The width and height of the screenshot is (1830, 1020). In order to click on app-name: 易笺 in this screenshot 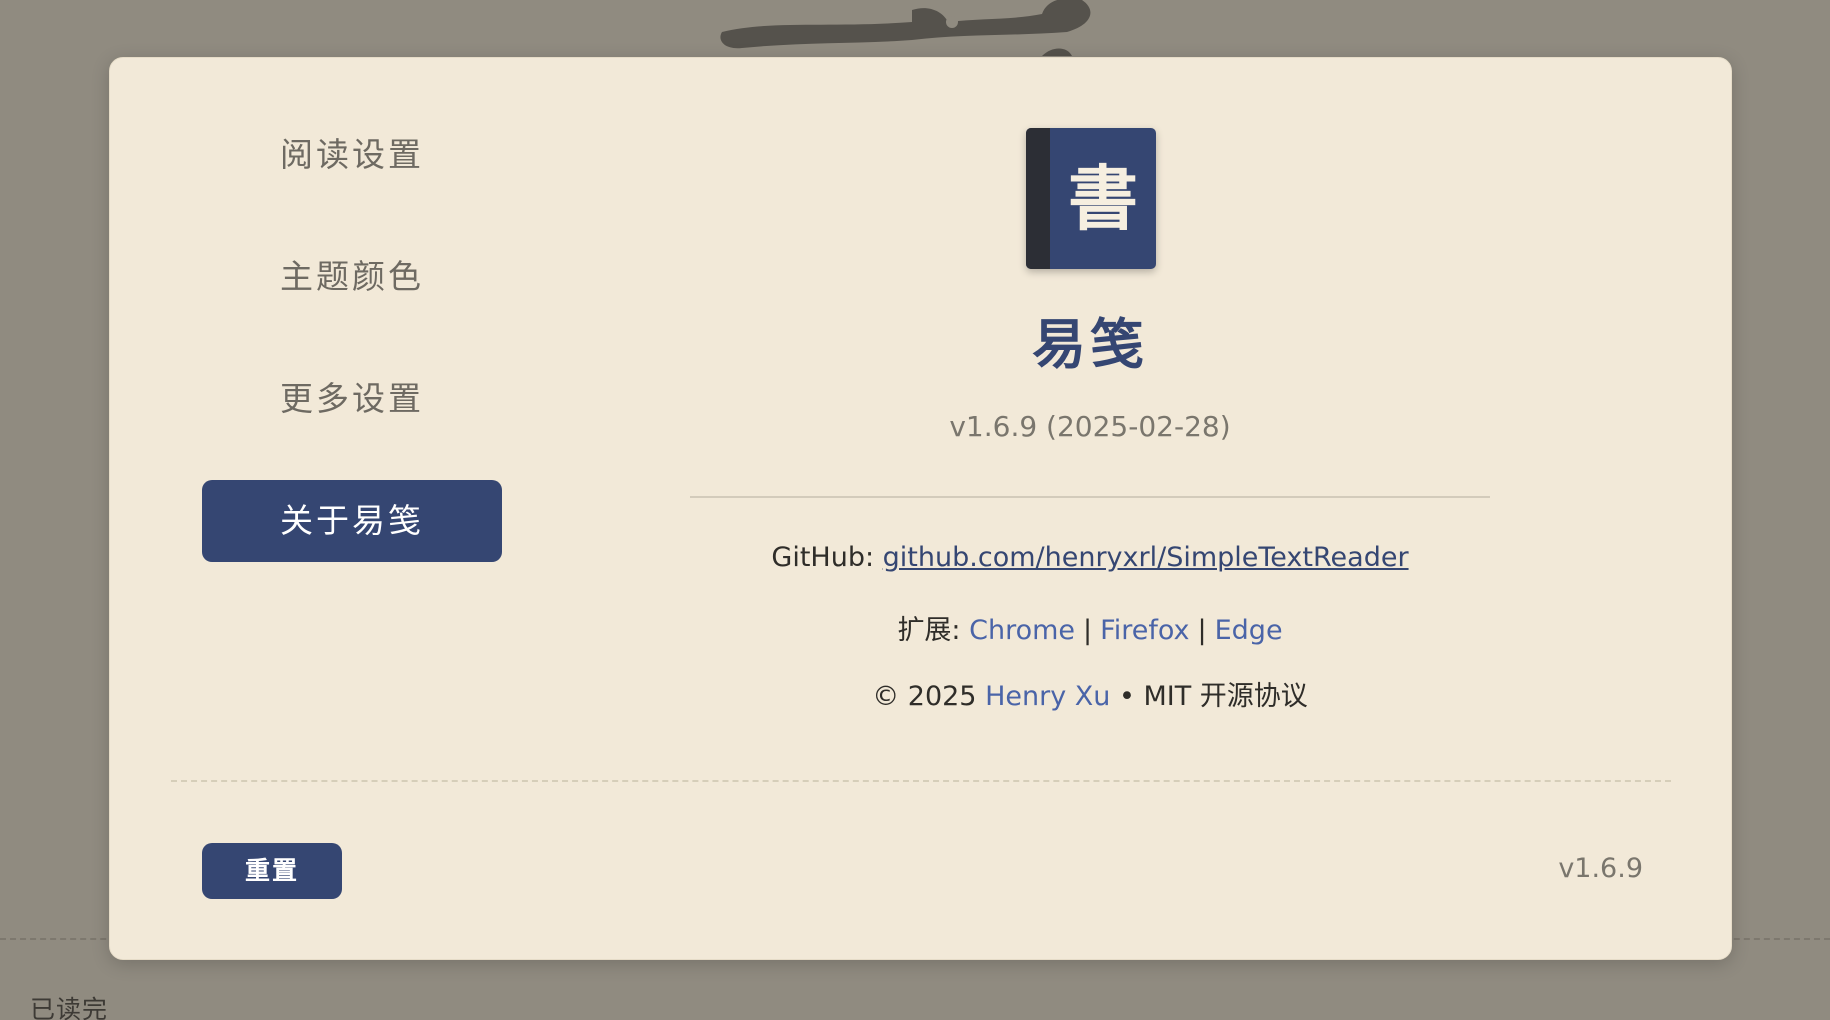, I will do `click(1090, 344)`.